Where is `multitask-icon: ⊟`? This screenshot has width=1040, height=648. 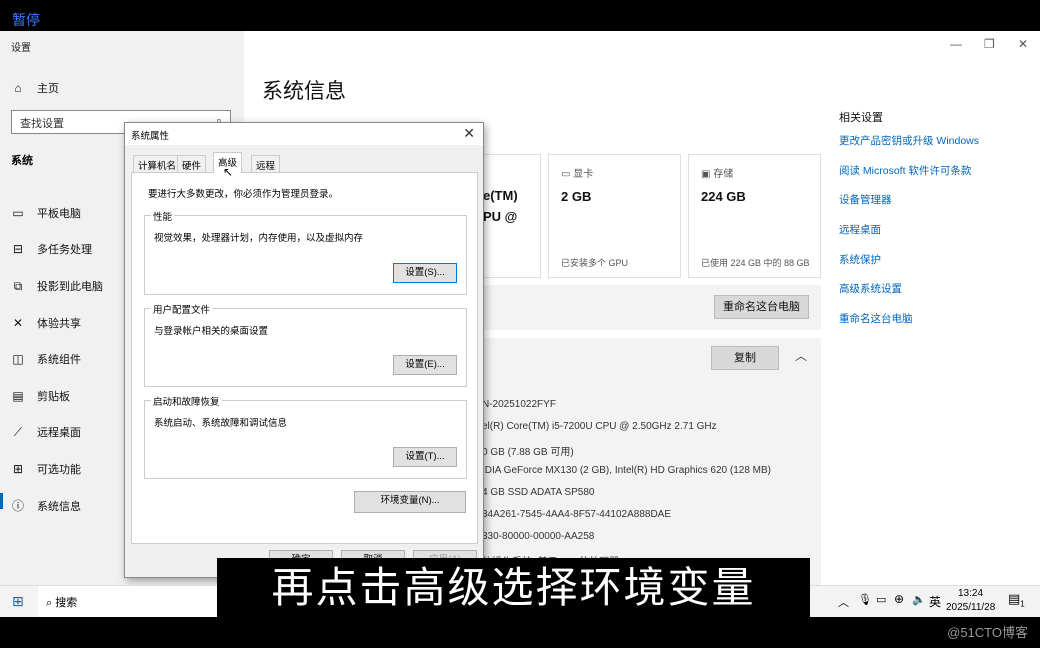 multitask-icon: ⊟ is located at coordinates (18, 249).